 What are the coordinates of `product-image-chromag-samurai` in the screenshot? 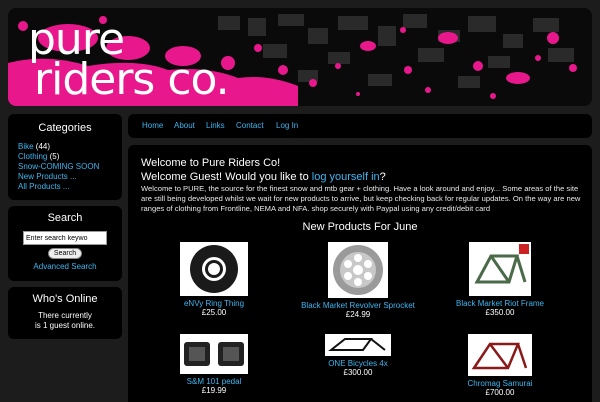 It's located at (500, 355).